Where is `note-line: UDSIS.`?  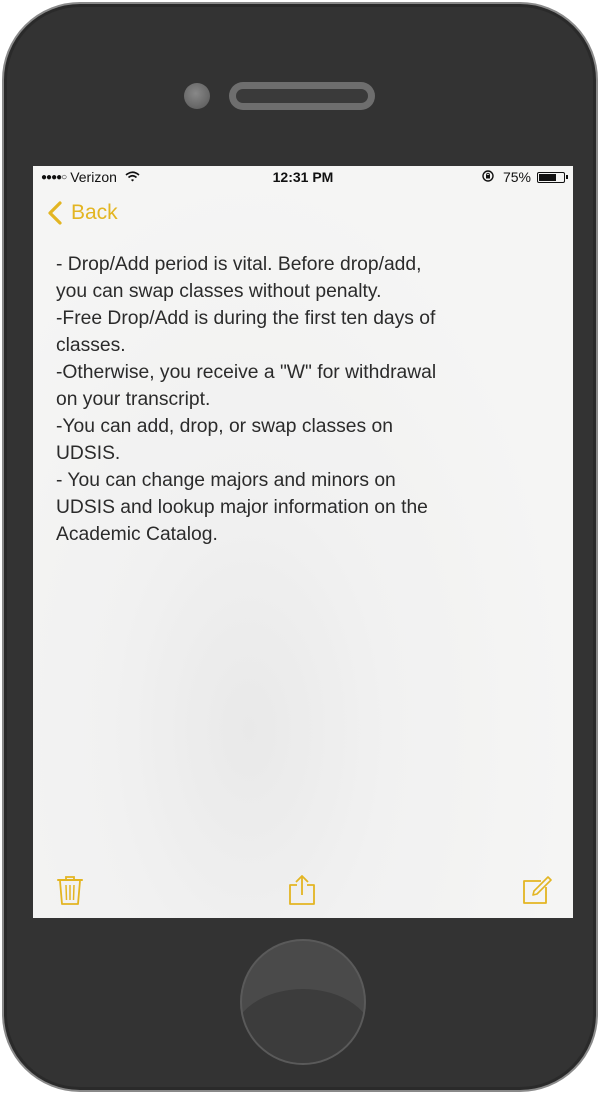
note-line: UDSIS. is located at coordinates (88, 453).